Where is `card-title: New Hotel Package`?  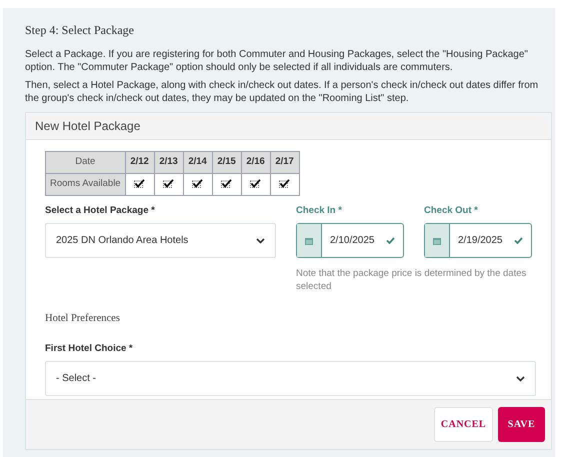 card-title: New Hotel Package is located at coordinates (87, 126).